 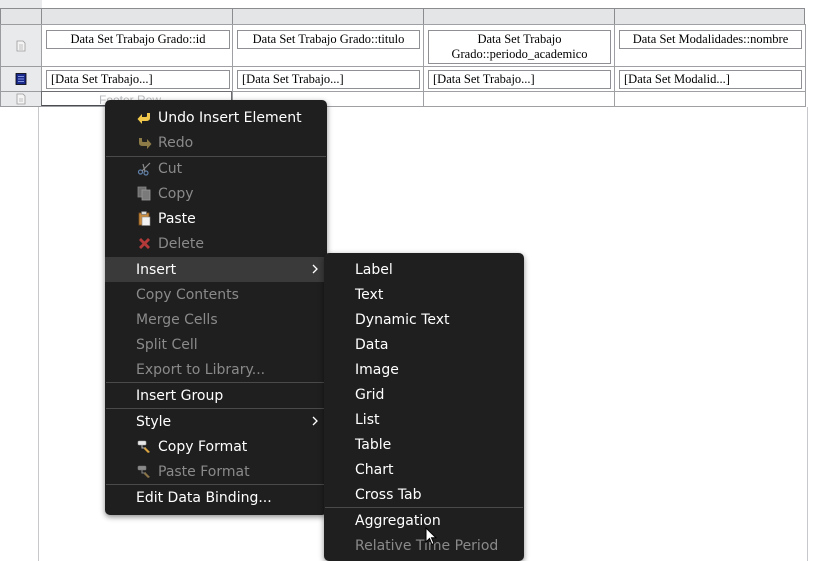 I want to click on delete-icon, so click(x=144, y=243).